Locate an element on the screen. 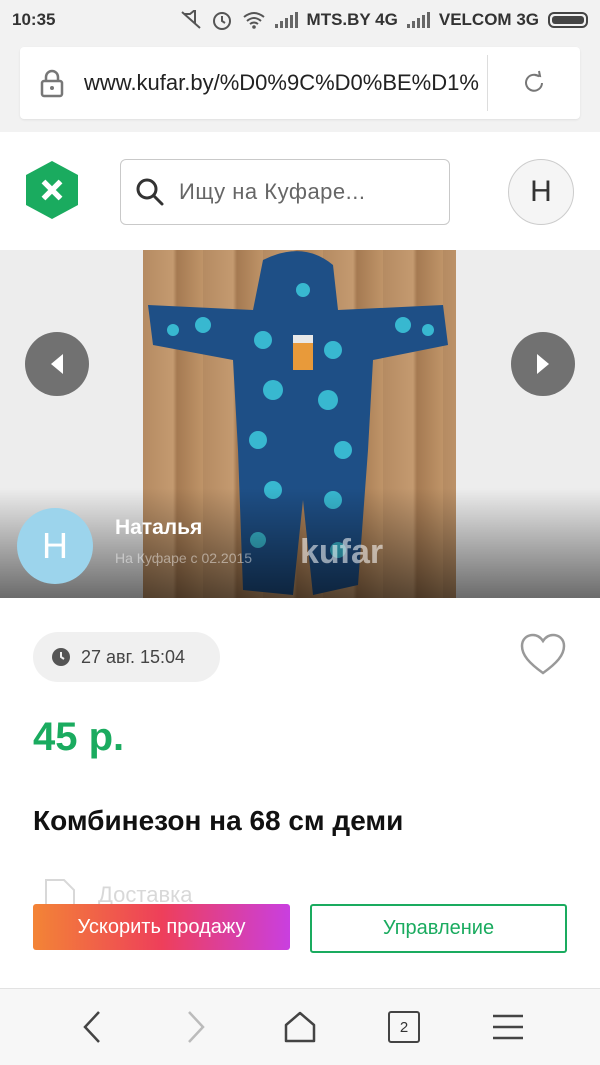  search-input is located at coordinates (299, 192).